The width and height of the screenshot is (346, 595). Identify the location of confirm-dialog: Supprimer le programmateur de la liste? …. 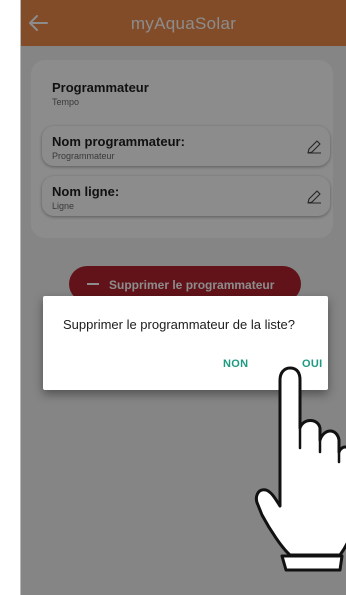
(185, 343).